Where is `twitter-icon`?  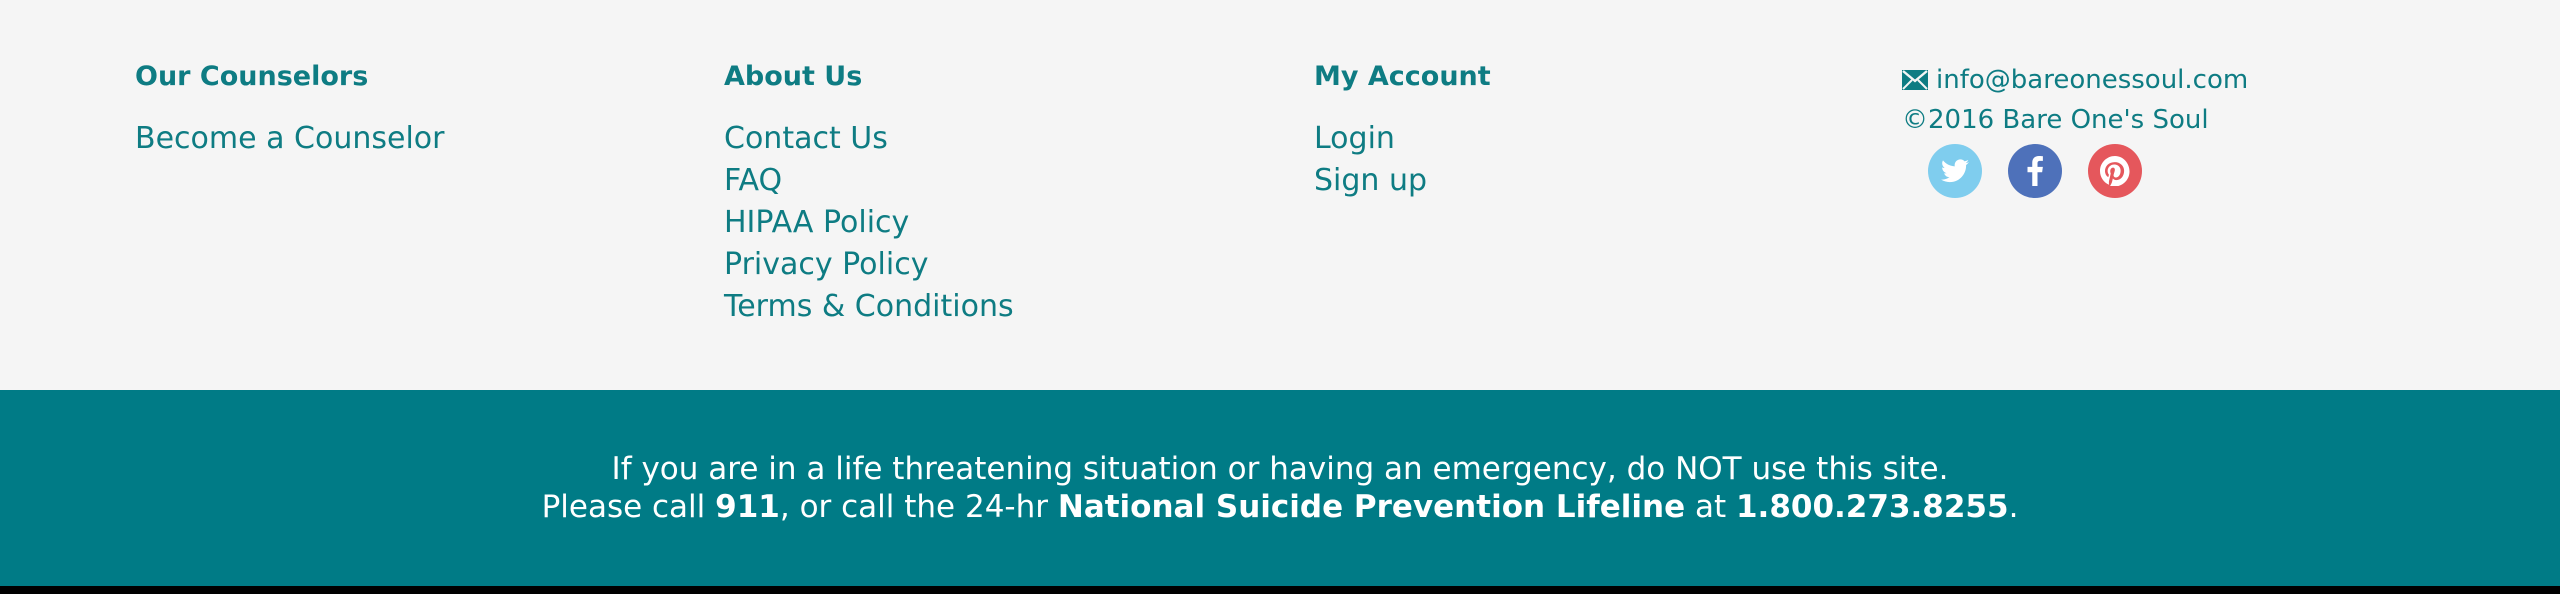
twitter-icon is located at coordinates (1955, 171).